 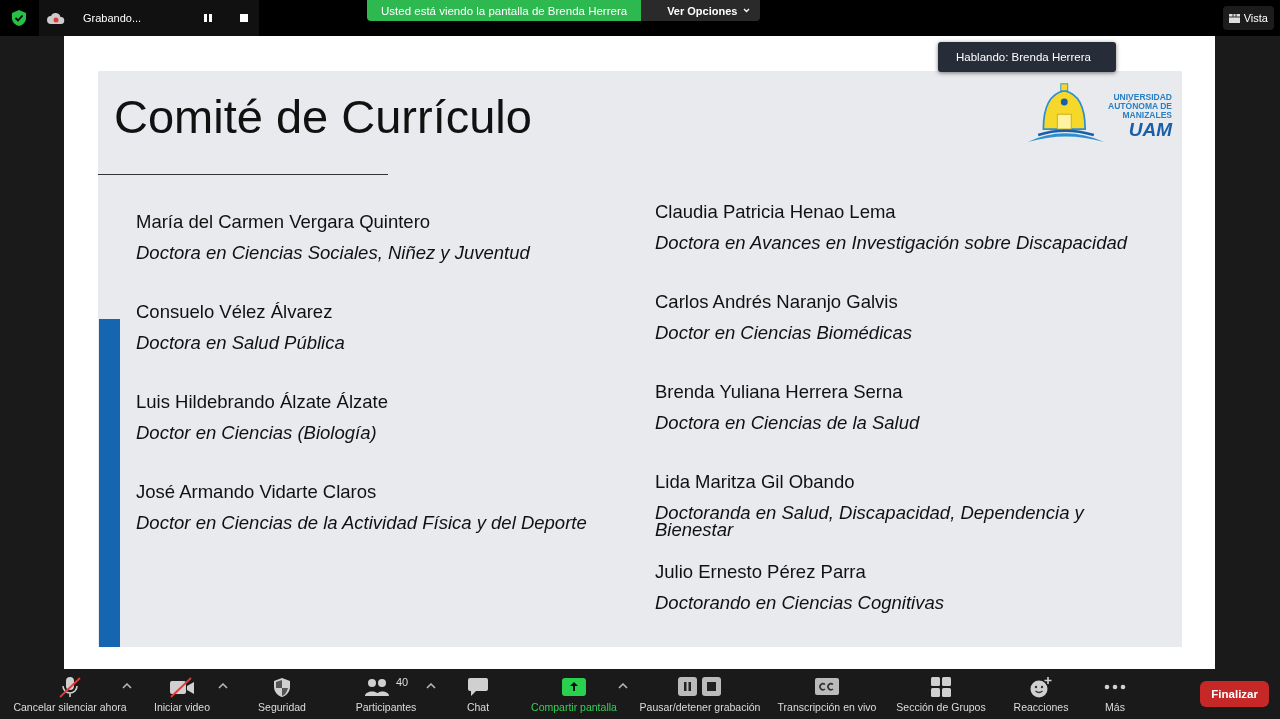 I want to click on pause-stop-icon, so click(x=700, y=687).